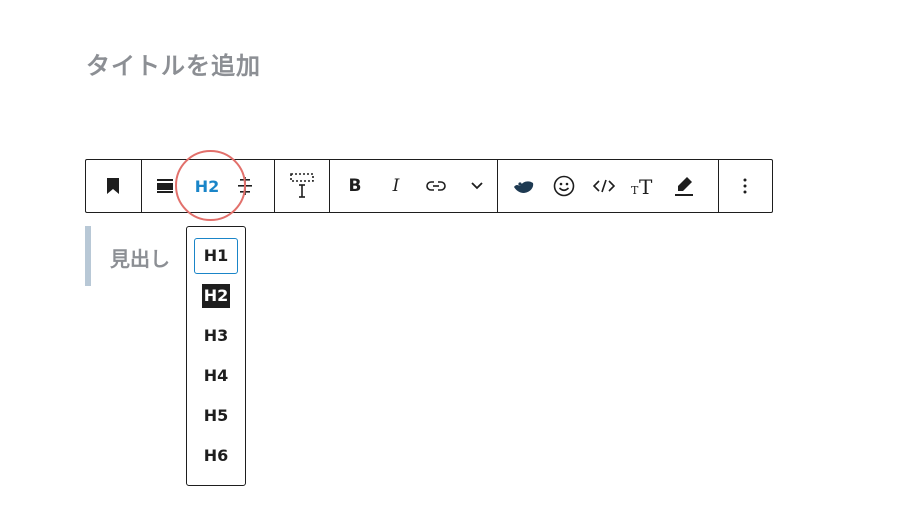  I want to click on spacing-button, so click(302, 186).